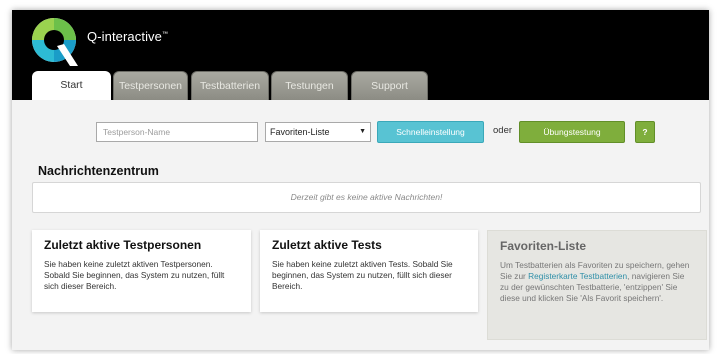 The width and height of the screenshot is (721, 354). I want to click on message-center-title: Nachrichtenzentrum, so click(98, 171).